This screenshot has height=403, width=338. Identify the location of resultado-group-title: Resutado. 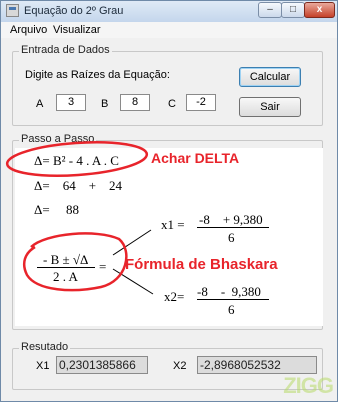
(45, 347).